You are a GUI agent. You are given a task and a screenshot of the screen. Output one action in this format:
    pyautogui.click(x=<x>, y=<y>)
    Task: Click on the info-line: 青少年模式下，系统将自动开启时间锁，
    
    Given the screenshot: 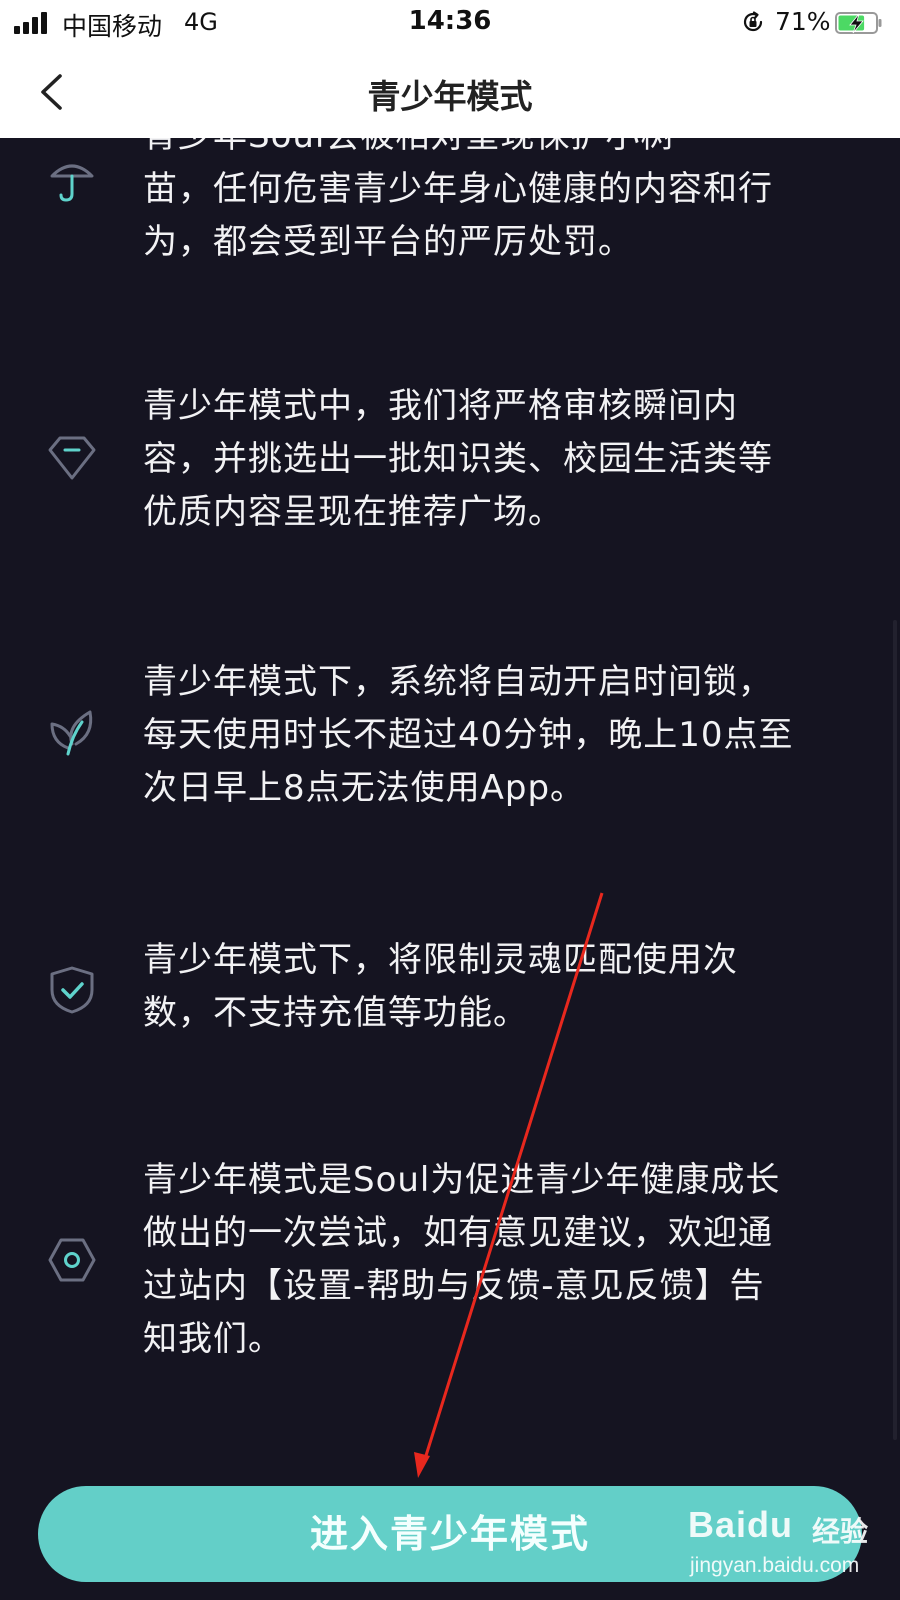 What is the action you would take?
    pyautogui.click(x=458, y=682)
    